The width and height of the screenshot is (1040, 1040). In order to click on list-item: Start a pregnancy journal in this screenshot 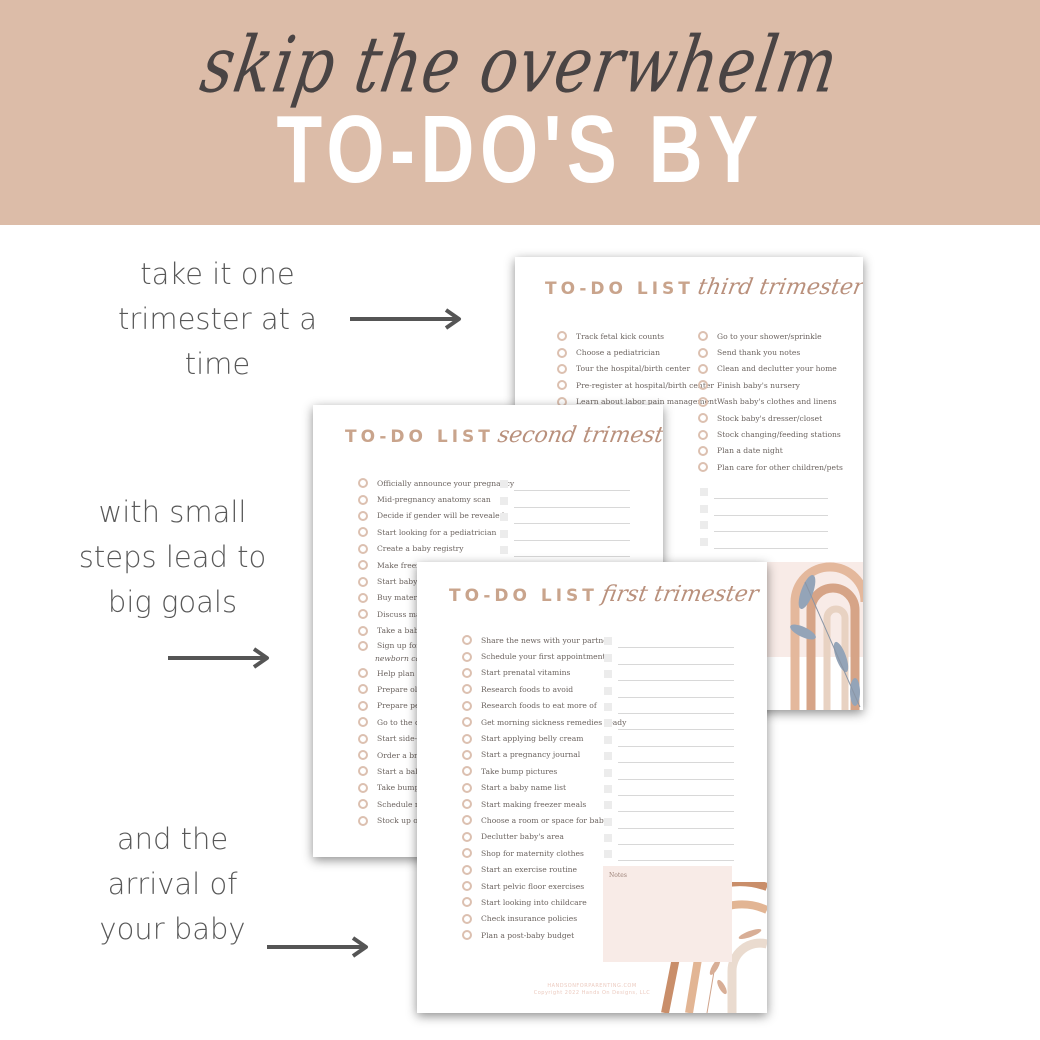, I will do `click(544, 755)`.